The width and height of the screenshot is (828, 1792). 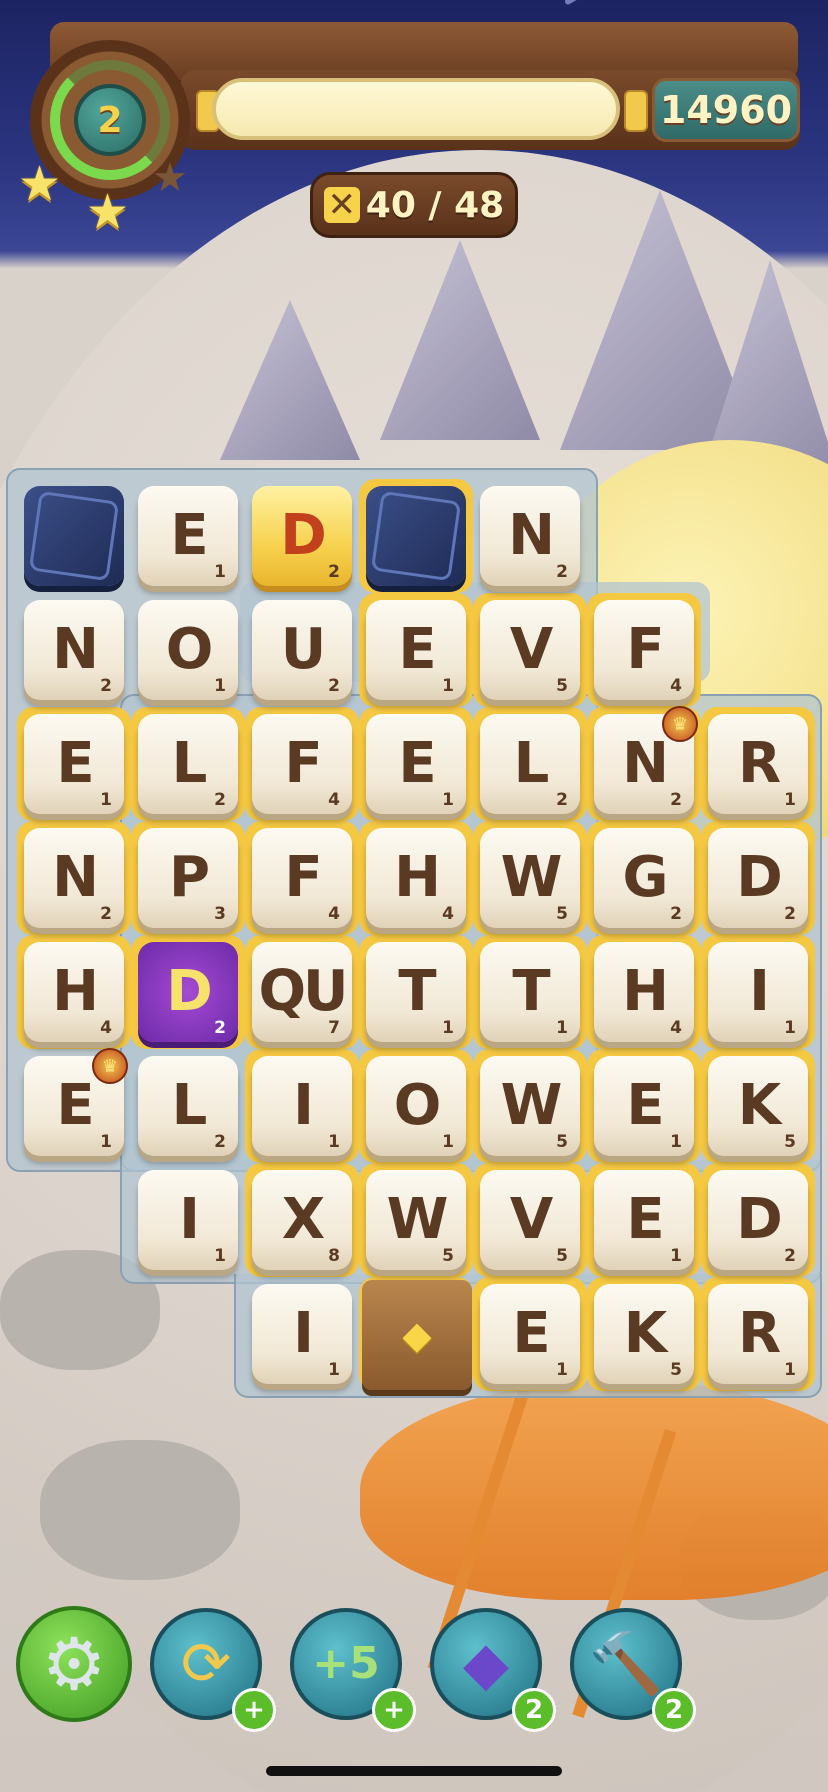 I want to click on tile-letter: L, so click(x=189, y=763).